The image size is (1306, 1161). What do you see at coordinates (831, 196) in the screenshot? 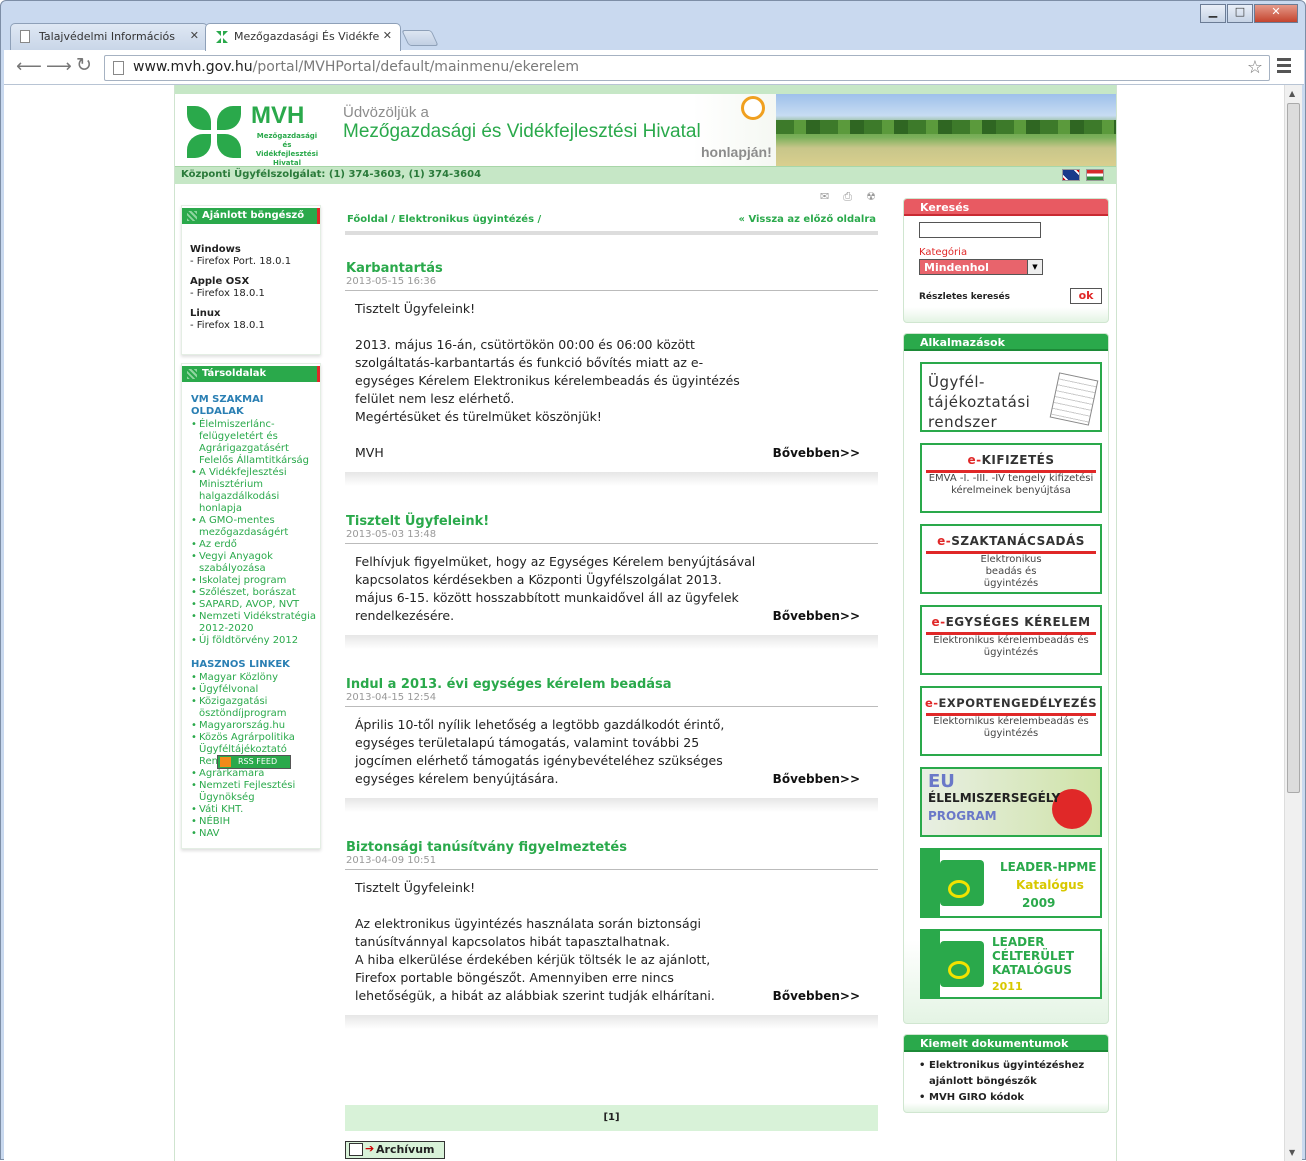
I see `email-icon: ✉` at bounding box center [831, 196].